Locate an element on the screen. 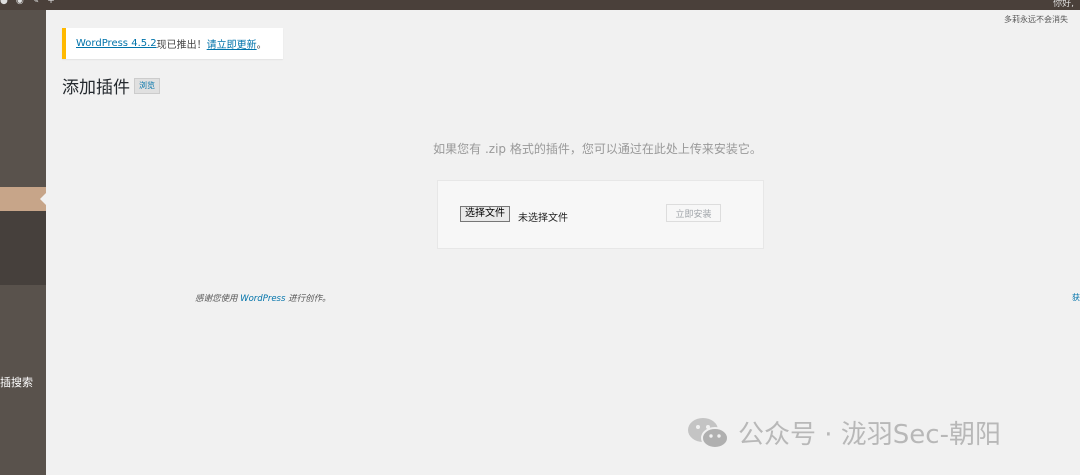 The image size is (1080, 475). watermark-text: 公众号 · 泷羽Sec-朝阳 is located at coordinates (869, 435).